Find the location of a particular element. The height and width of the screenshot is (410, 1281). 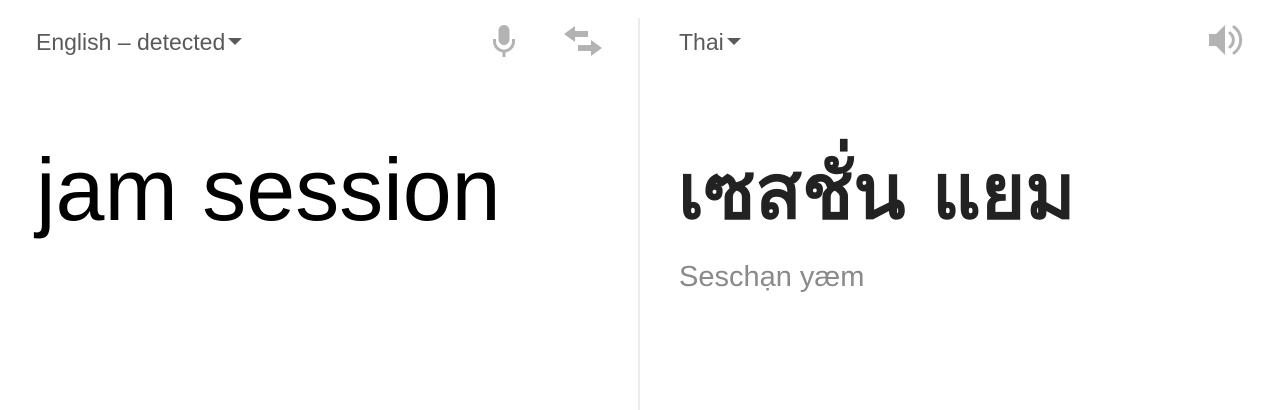

source-text: jam session is located at coordinates (268, 190).